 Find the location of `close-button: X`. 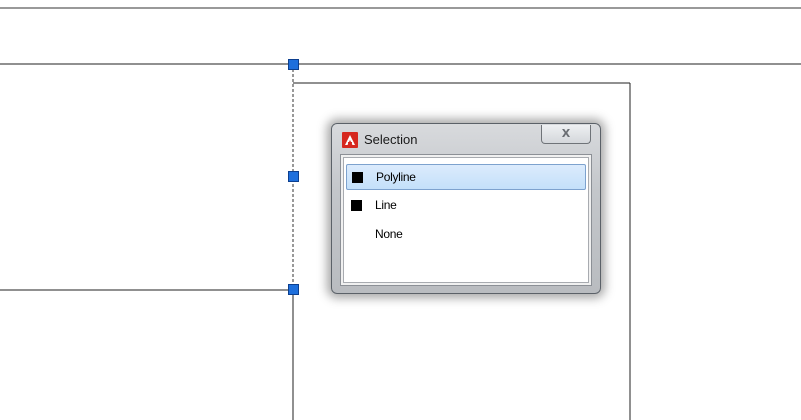

close-button: X is located at coordinates (566, 134).